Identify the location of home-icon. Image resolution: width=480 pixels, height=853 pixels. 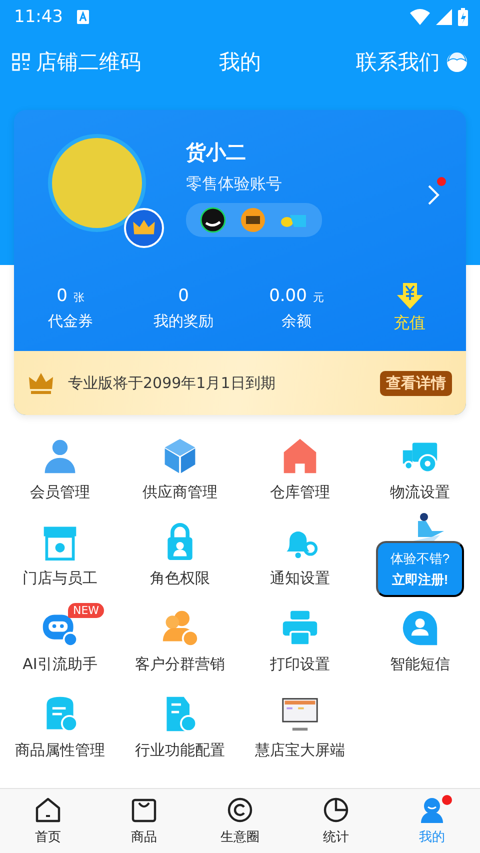
(48, 810).